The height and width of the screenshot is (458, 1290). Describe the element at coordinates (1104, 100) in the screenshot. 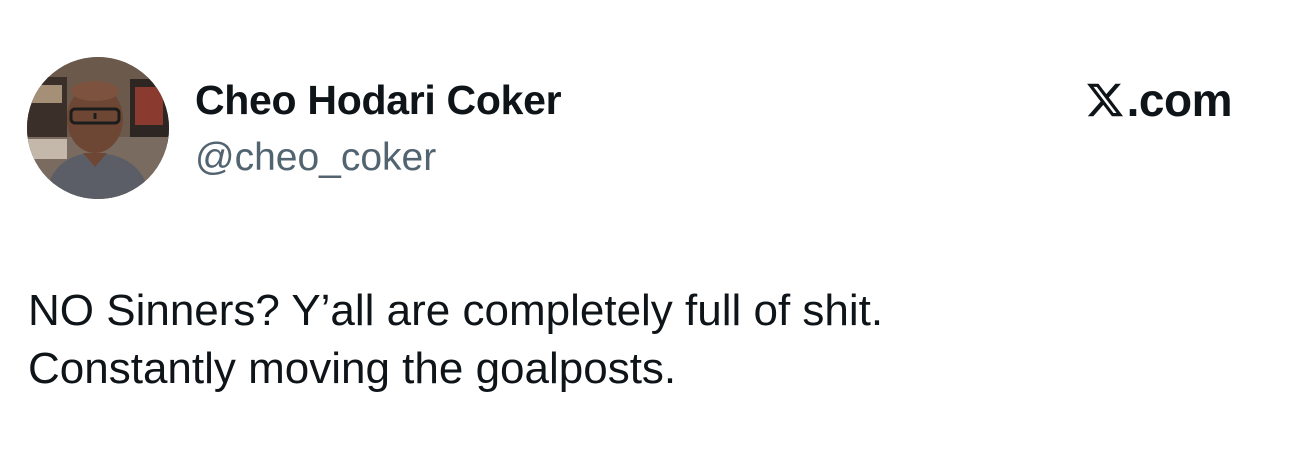

I see `x-logo-icon` at that location.